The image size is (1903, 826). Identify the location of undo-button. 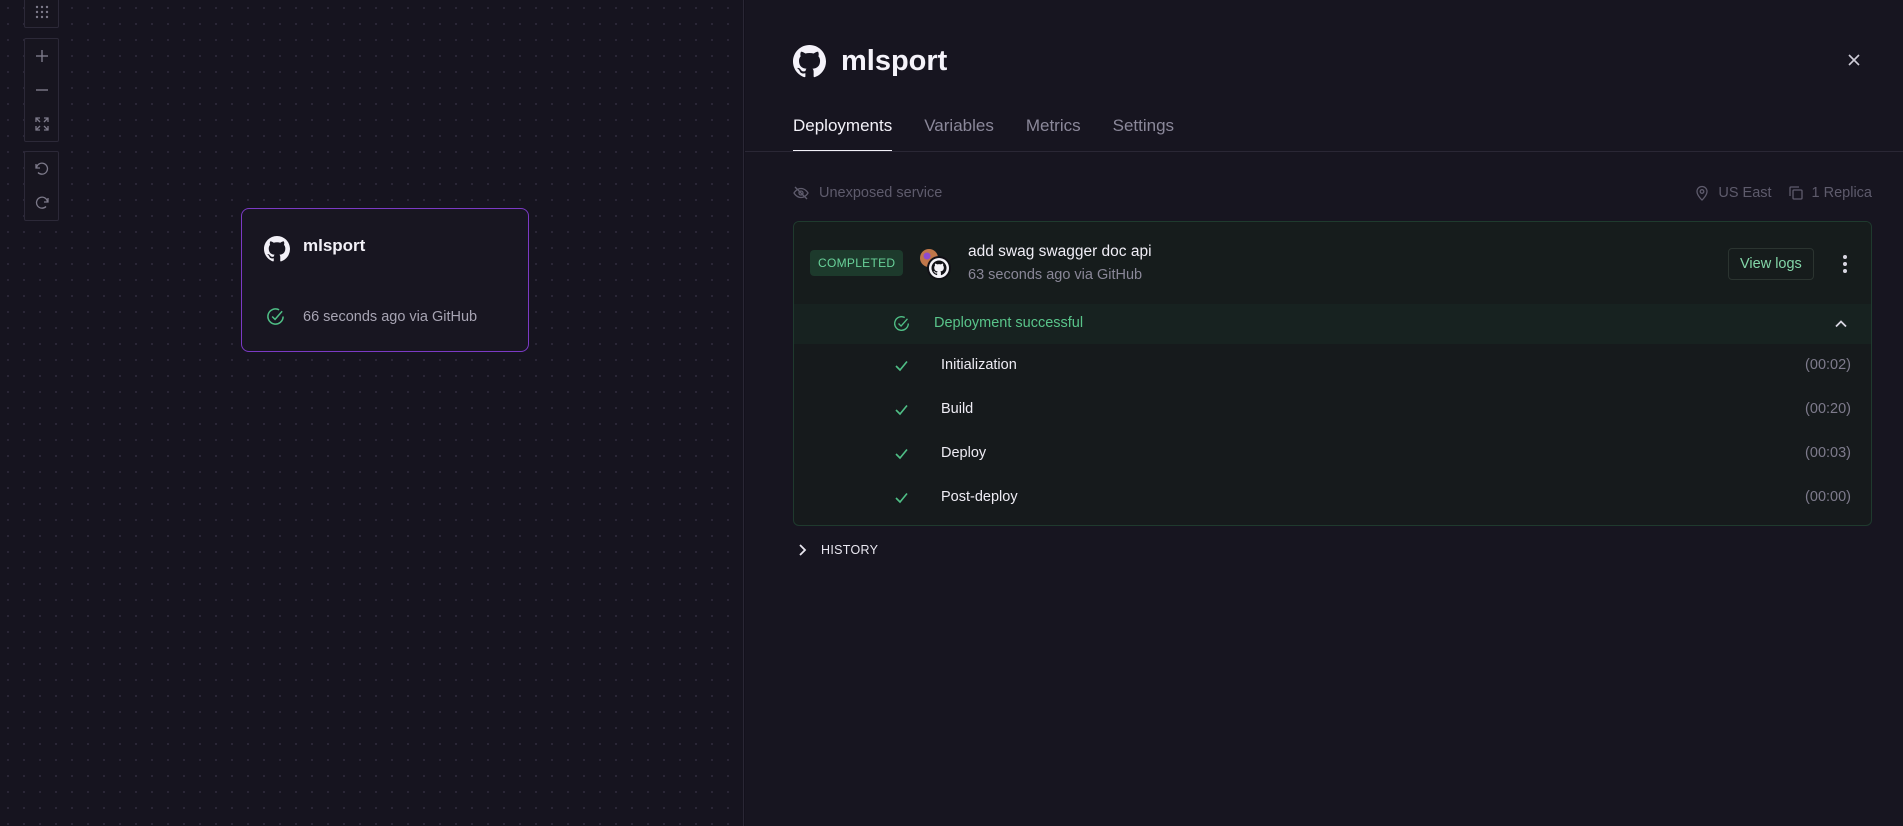
(41, 169).